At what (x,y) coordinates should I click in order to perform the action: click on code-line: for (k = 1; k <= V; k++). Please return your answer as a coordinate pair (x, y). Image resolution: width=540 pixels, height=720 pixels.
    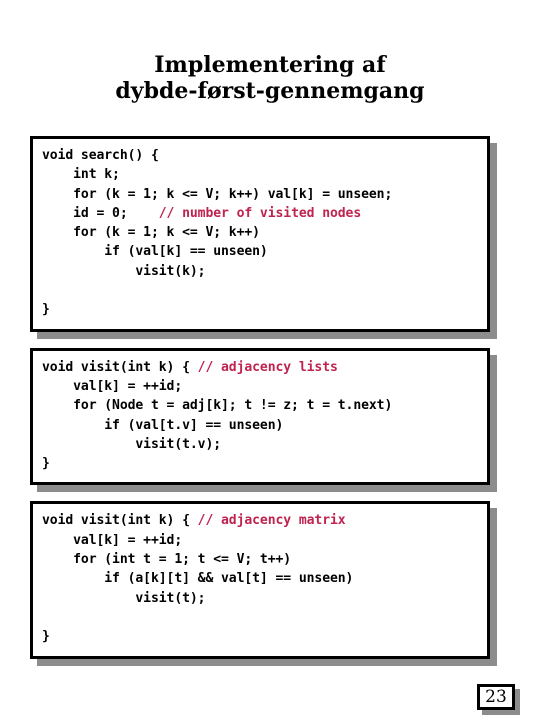
    Looking at the image, I should click on (264, 232).